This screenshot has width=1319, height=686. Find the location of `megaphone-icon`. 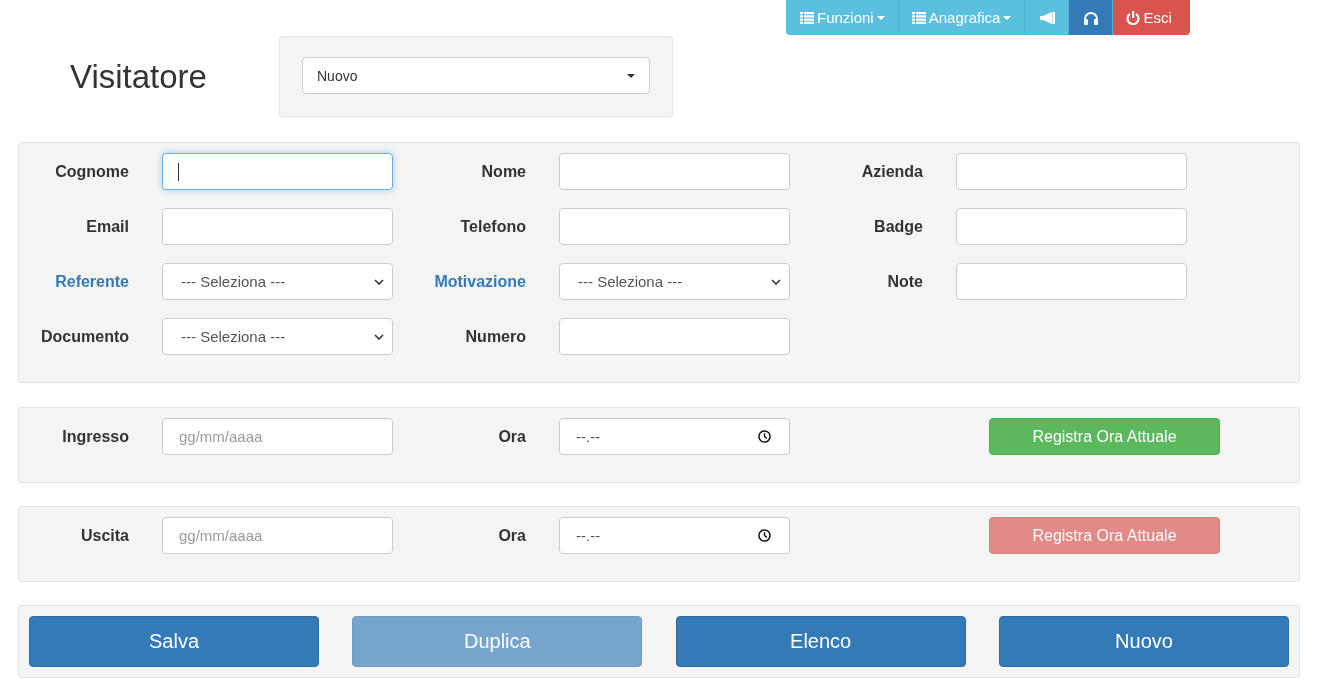

megaphone-icon is located at coordinates (1046, 17).